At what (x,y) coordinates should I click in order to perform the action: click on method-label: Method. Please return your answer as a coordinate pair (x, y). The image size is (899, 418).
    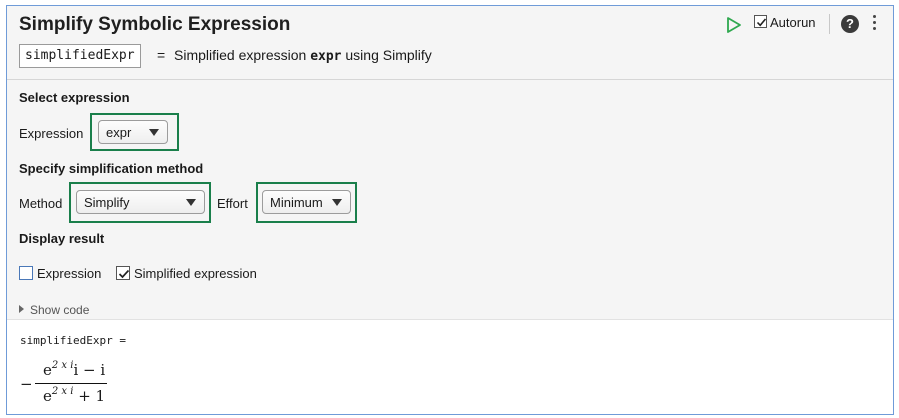
    Looking at the image, I should click on (41, 203).